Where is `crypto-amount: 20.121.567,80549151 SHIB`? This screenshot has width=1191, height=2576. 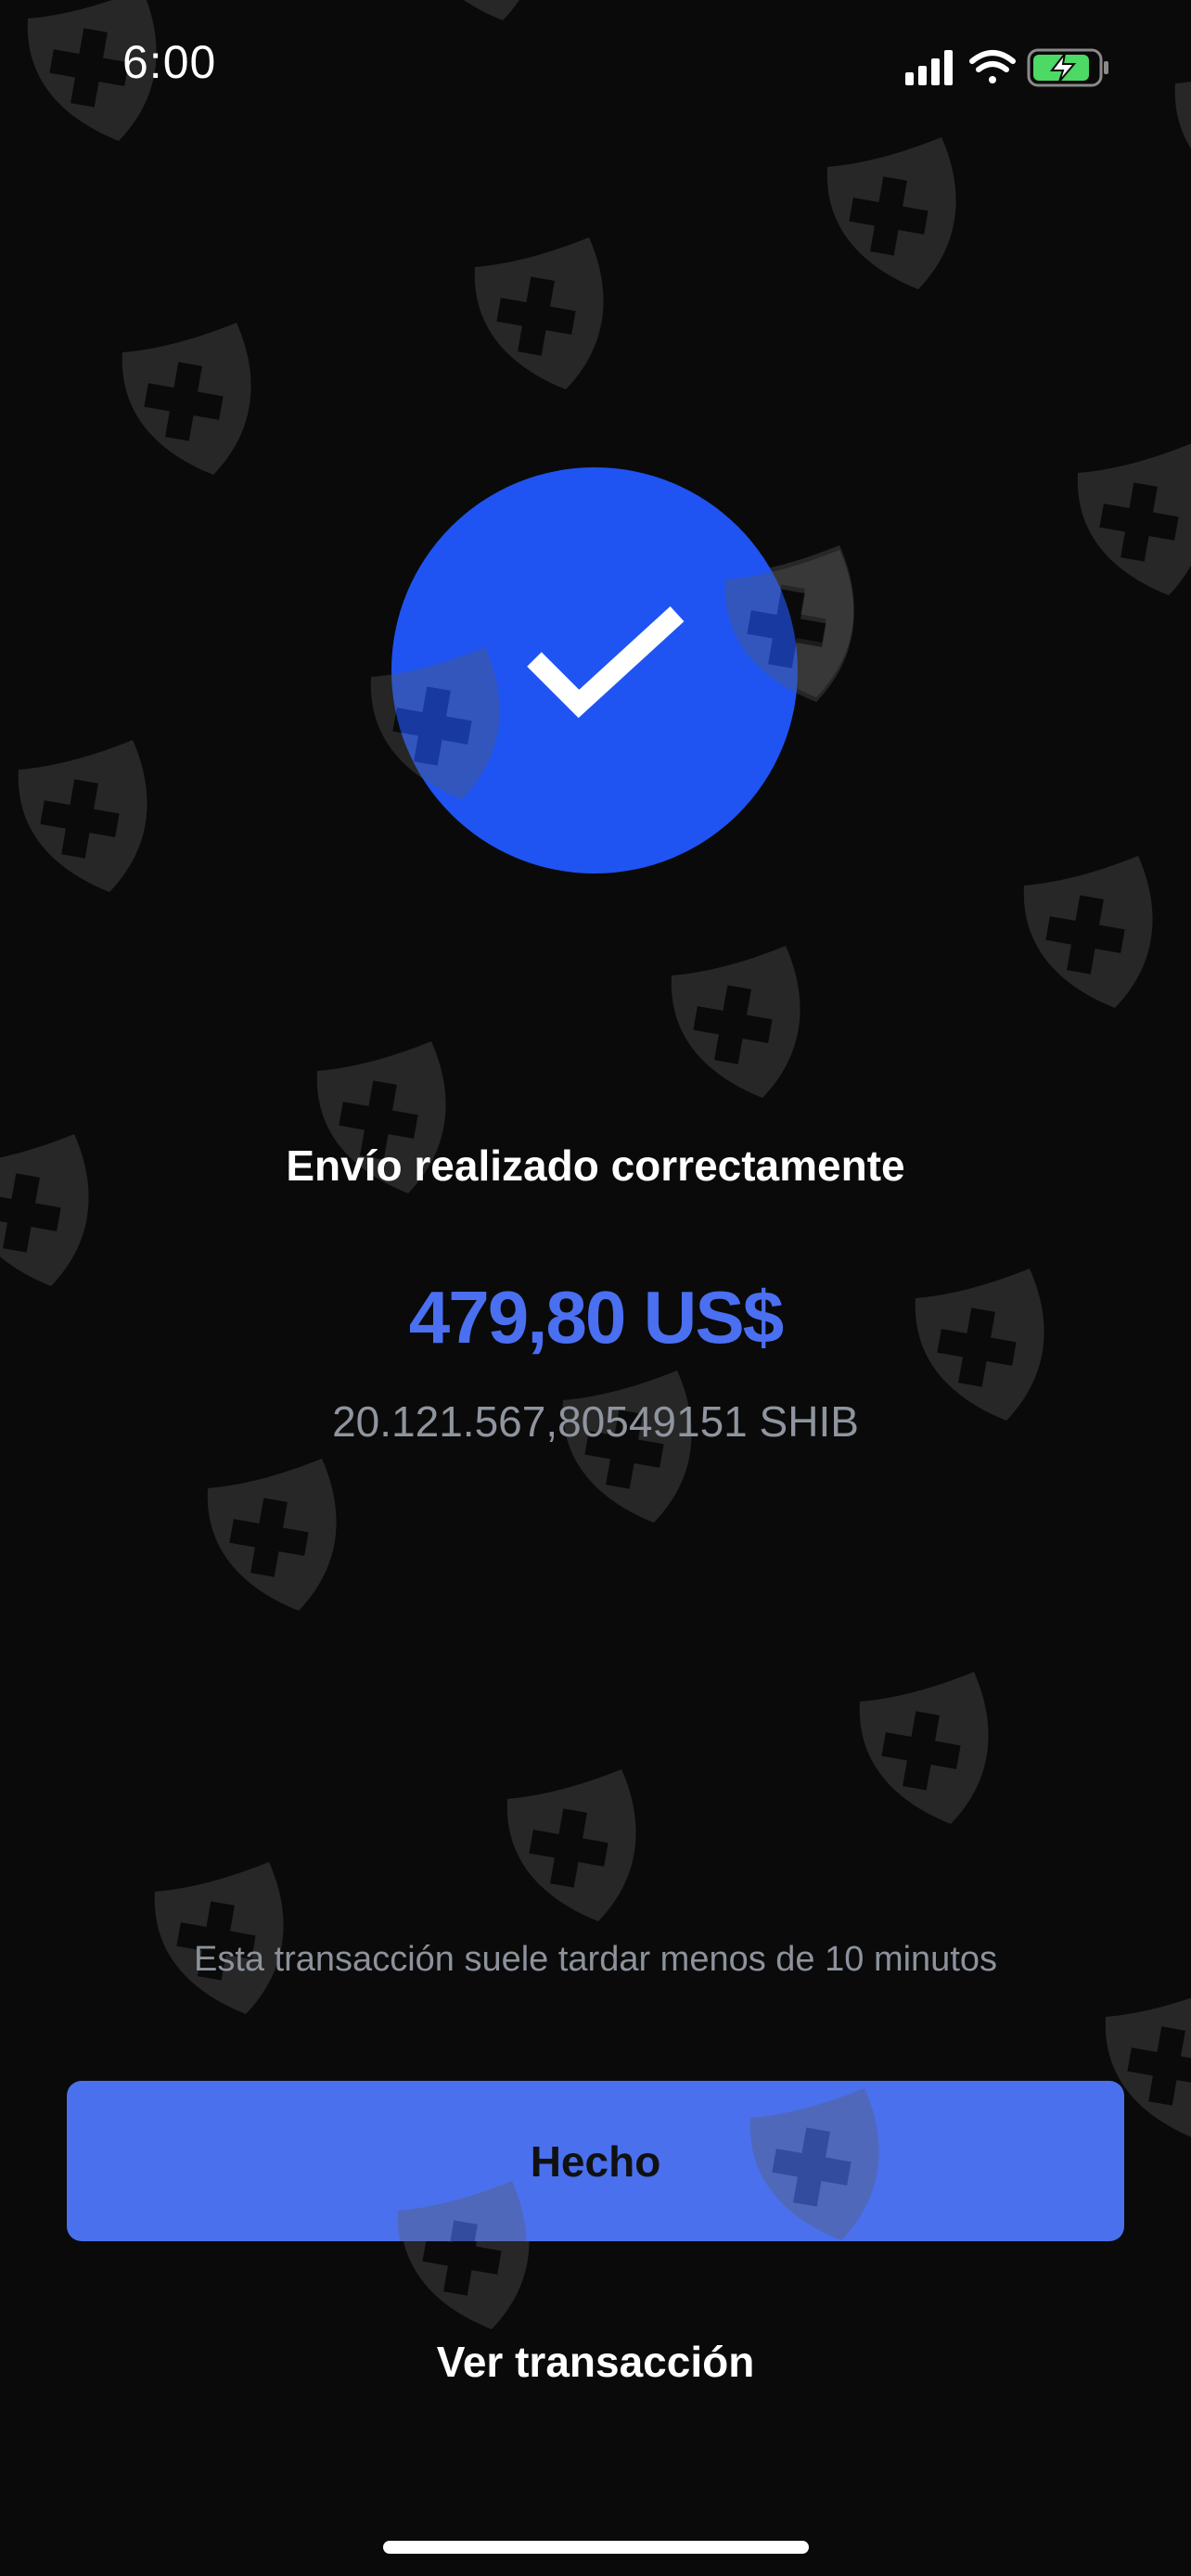 crypto-amount: 20.121.567,80549151 SHIB is located at coordinates (595, 1421).